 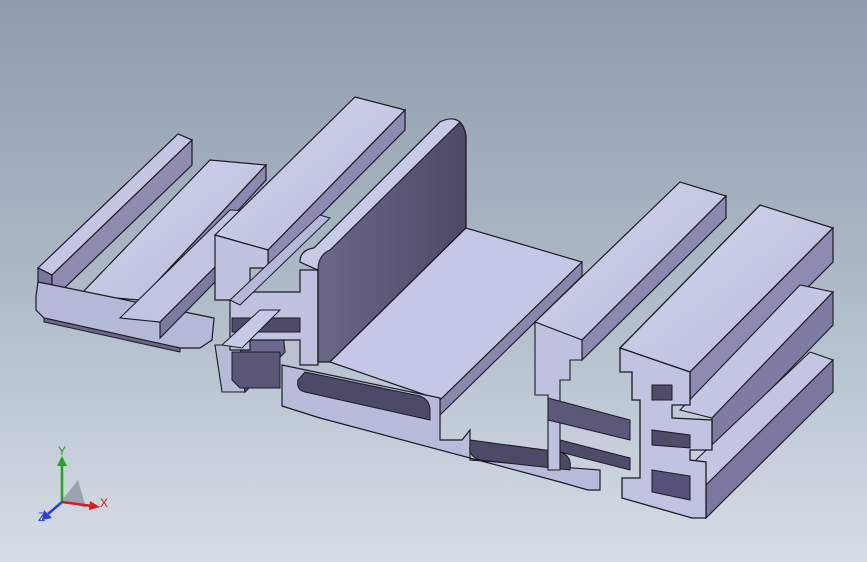 I want to click on z-axis-label: Z, so click(x=42, y=517).